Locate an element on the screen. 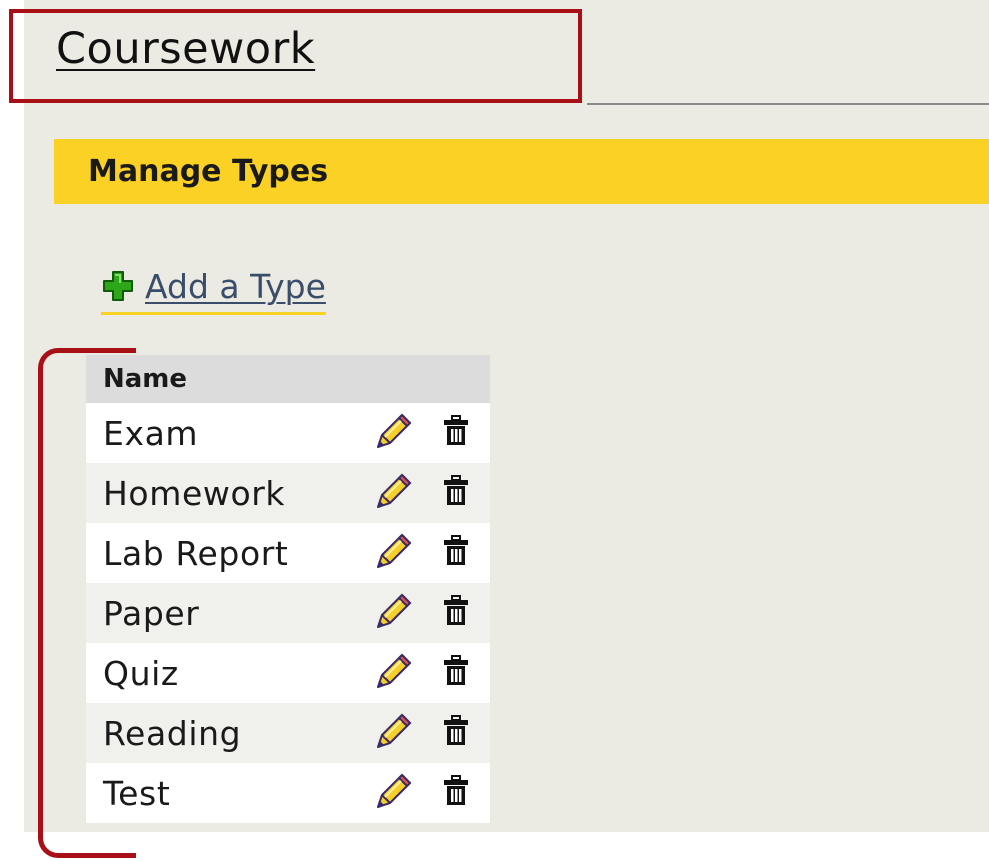 This screenshot has width=989, height=860. title-divider is located at coordinates (788, 104).